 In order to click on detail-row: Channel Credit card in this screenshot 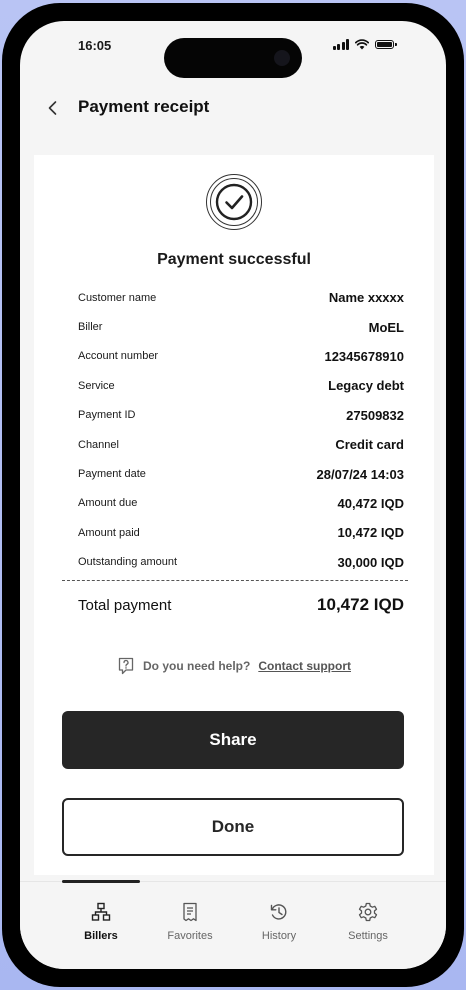, I will do `click(241, 444)`.